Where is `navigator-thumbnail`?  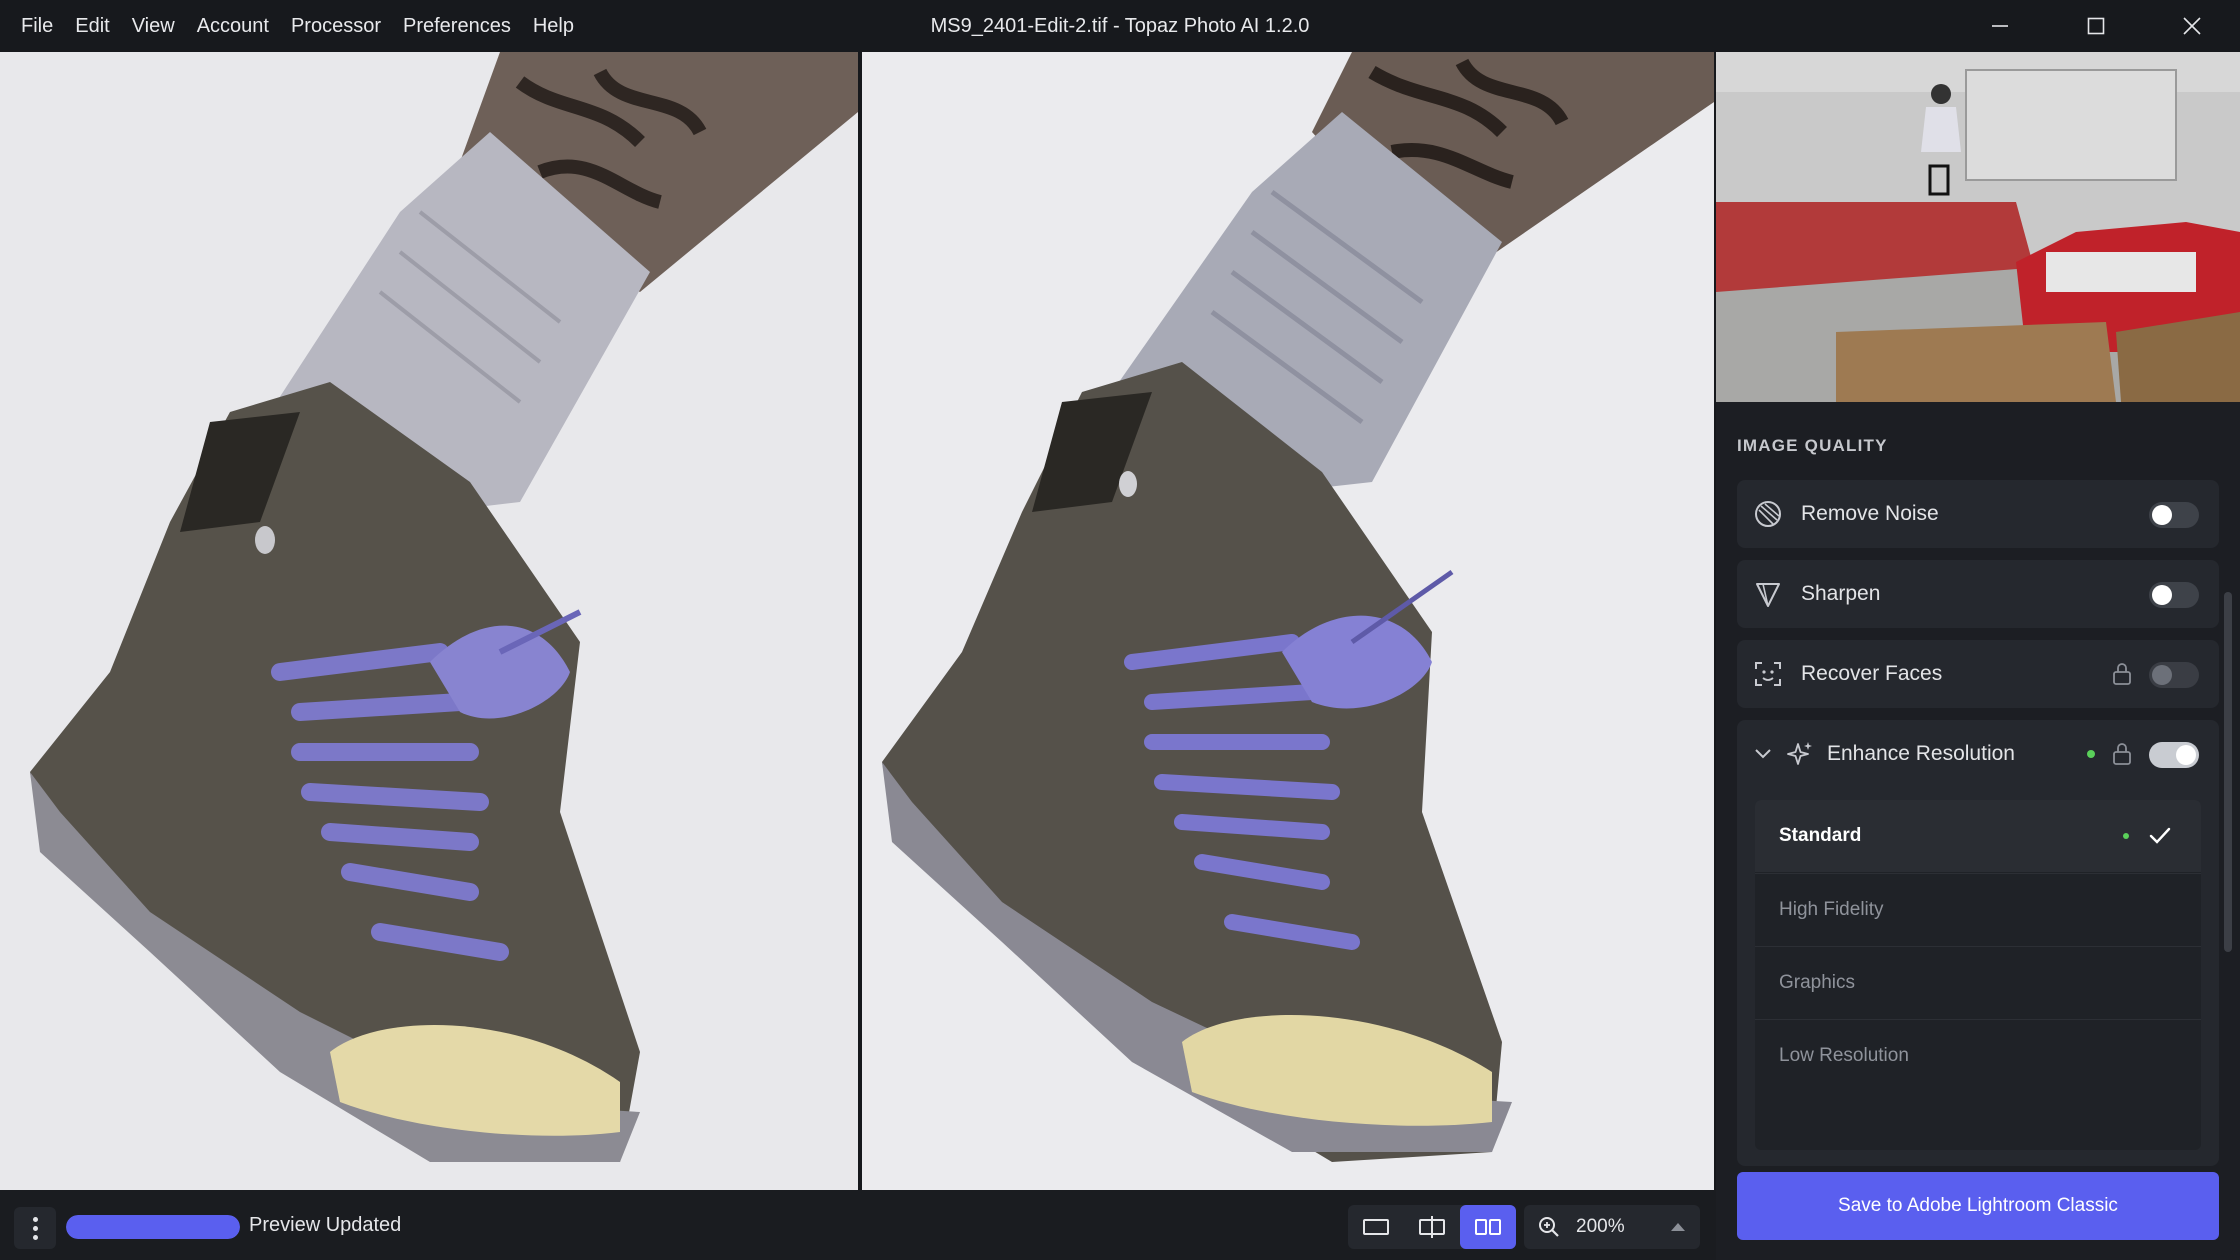
navigator-thumbnail is located at coordinates (1978, 227).